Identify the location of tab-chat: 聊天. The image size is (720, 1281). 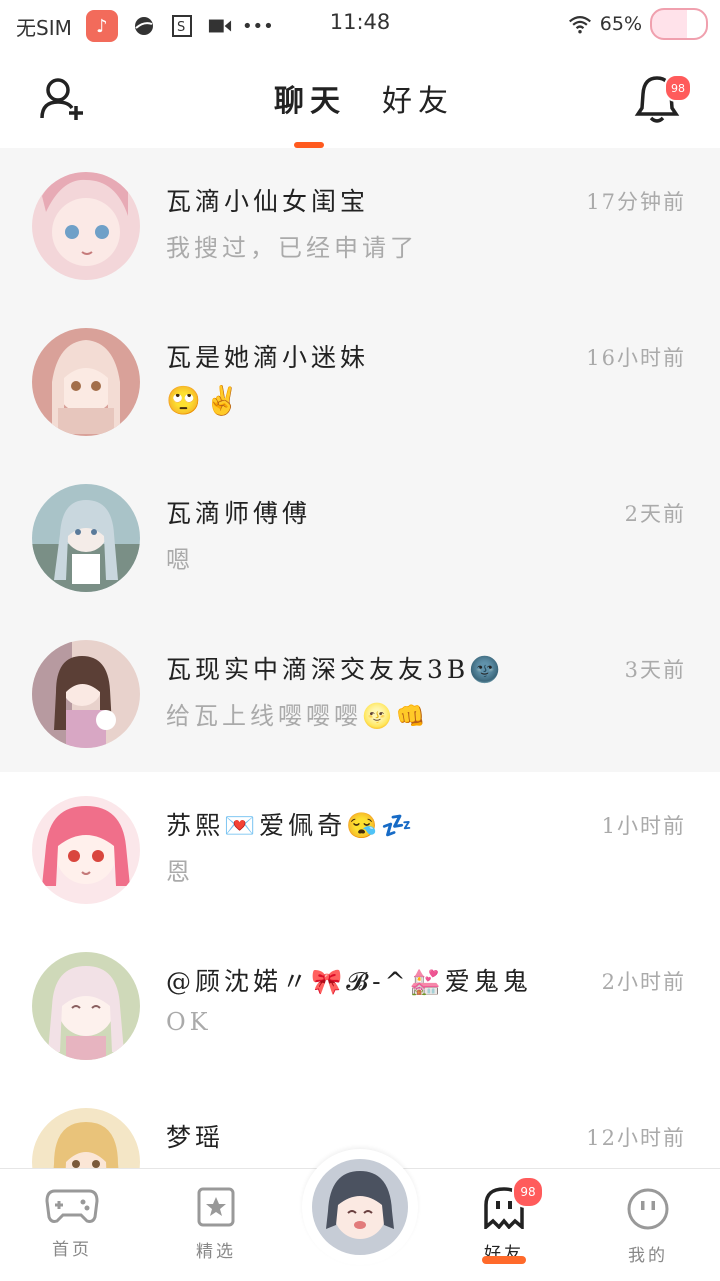
(310, 98).